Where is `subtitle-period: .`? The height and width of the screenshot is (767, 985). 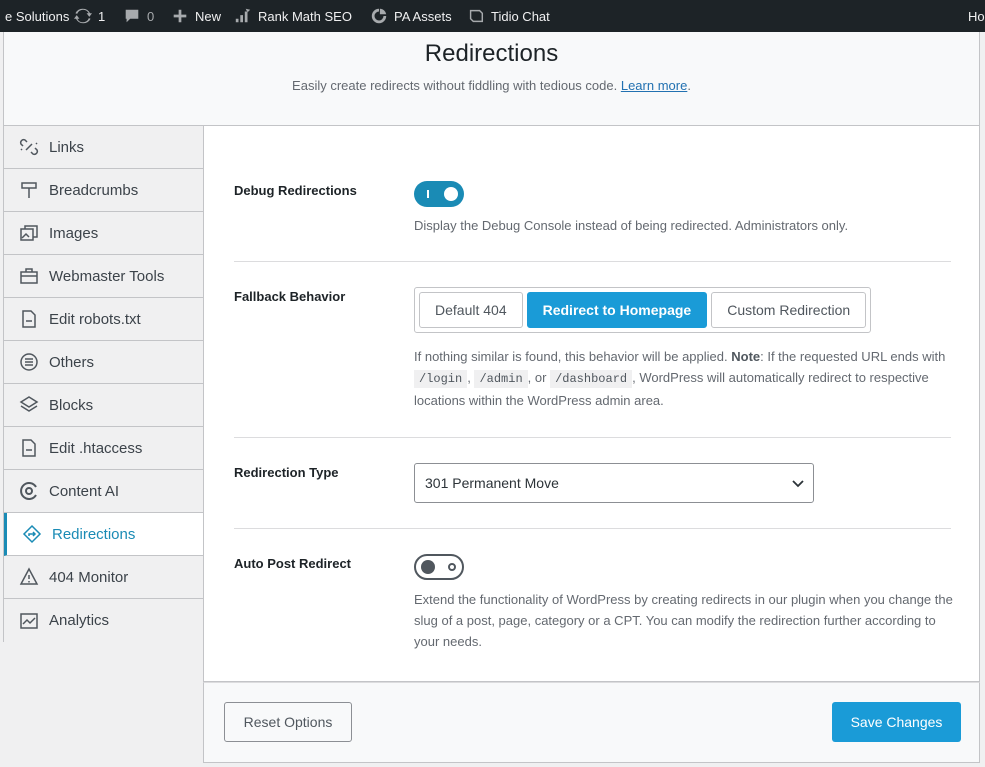 subtitle-period: . is located at coordinates (689, 85).